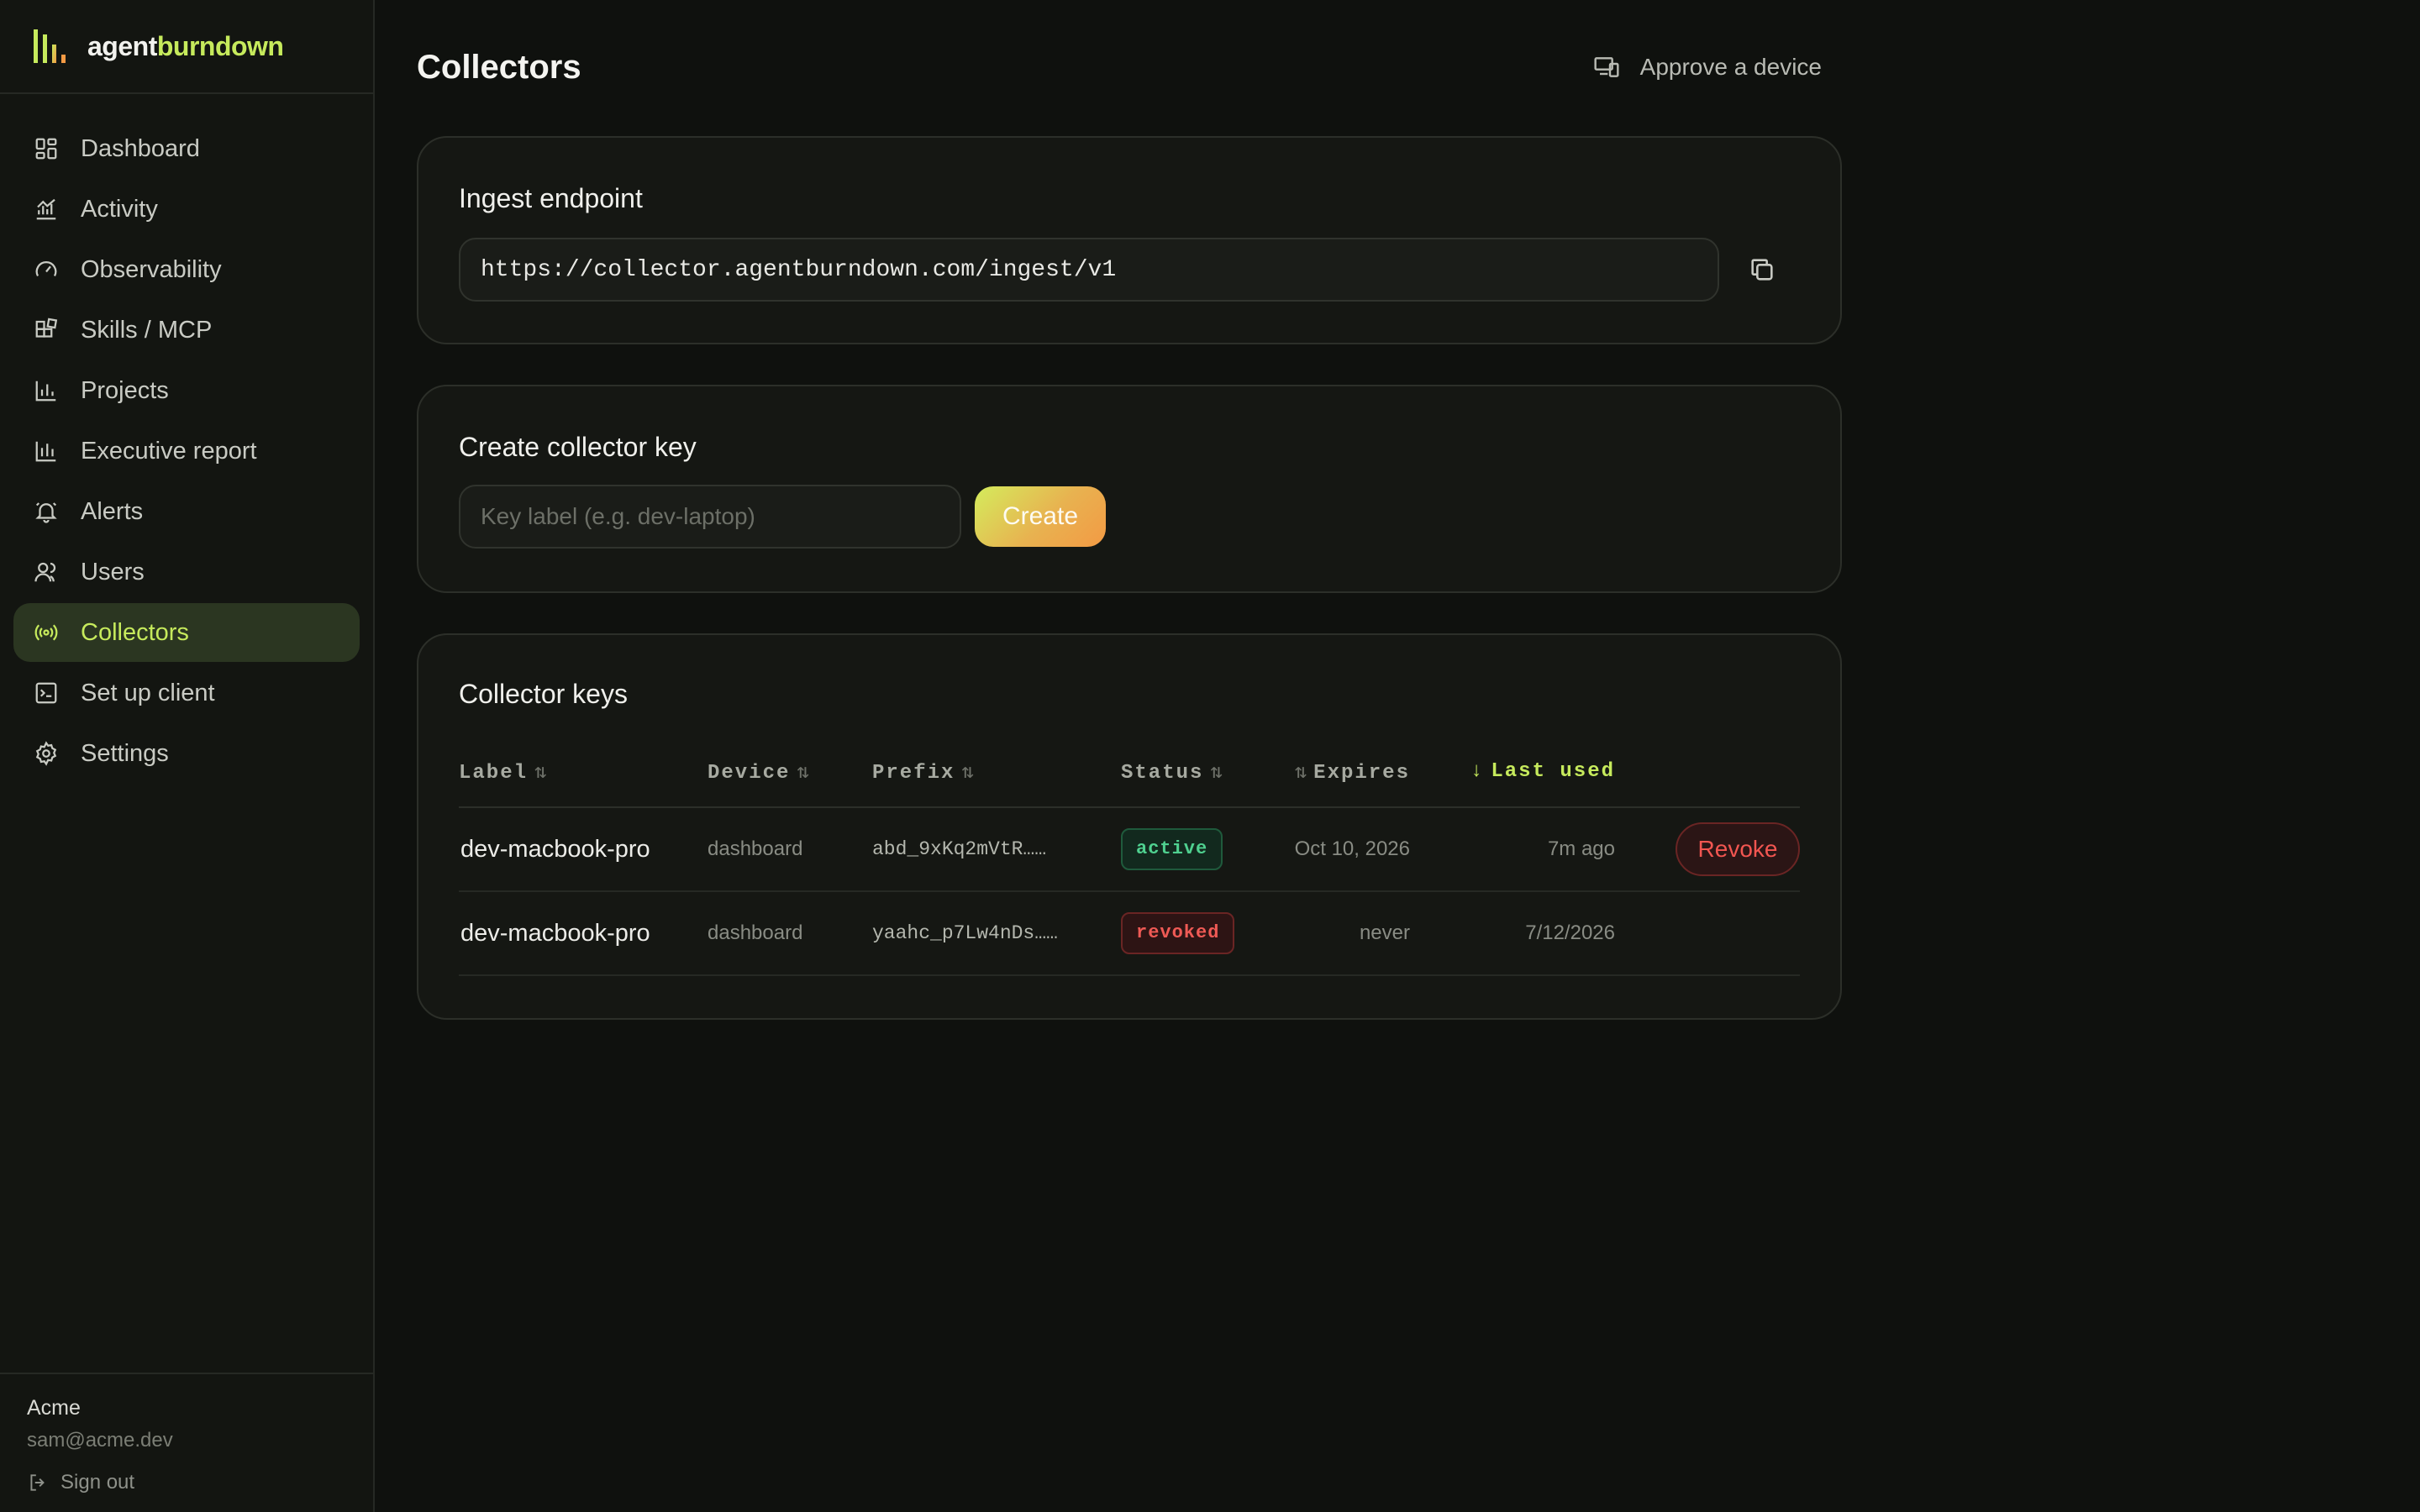 The height and width of the screenshot is (1512, 2420). Describe the element at coordinates (996, 772) in the screenshot. I see `column-header-prefix: Prefix ⇅` at that location.